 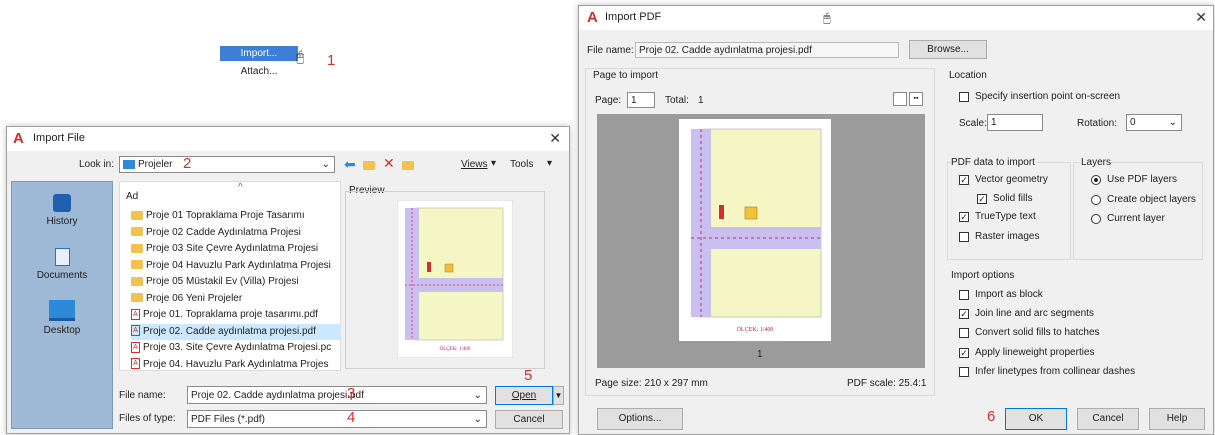 What do you see at coordinates (633, 17) in the screenshot?
I see `import-pdf-title: Import PDF` at bounding box center [633, 17].